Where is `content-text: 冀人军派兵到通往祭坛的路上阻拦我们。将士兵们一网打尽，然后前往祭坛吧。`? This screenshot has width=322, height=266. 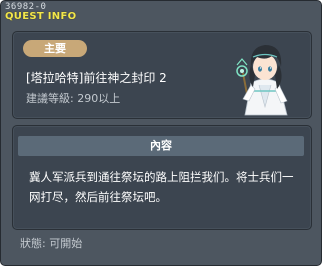
content-text: 冀人军派兵到通往祭坛的路上阻拦我们。将士兵们一网打尽，然后前往祭坛吧。 is located at coordinates (161, 187).